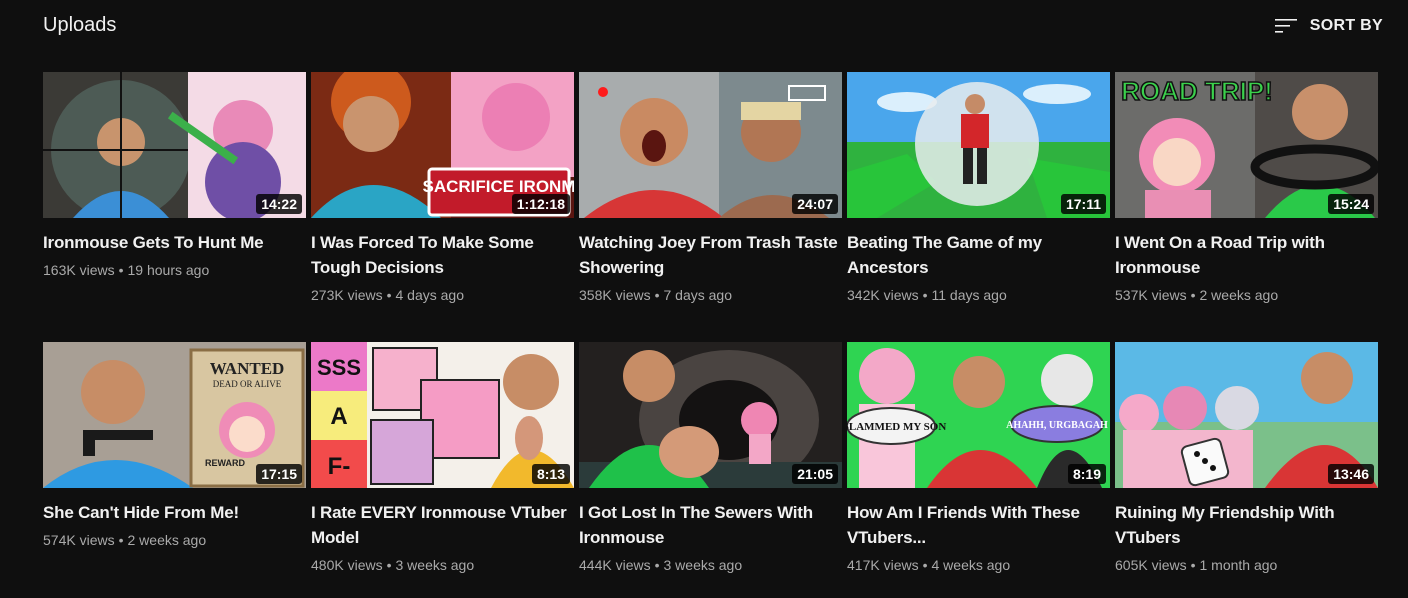  I want to click on video-thumbnail: 21:05, so click(710, 415).